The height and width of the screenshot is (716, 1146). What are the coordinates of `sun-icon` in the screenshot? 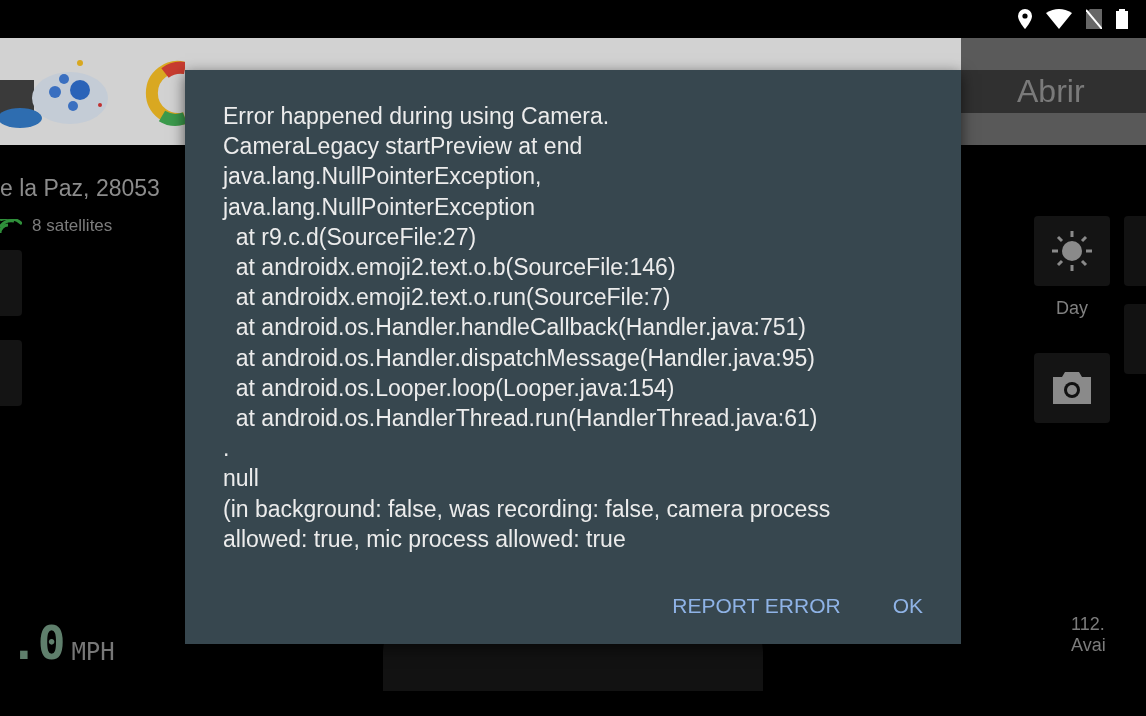 It's located at (1072, 251).